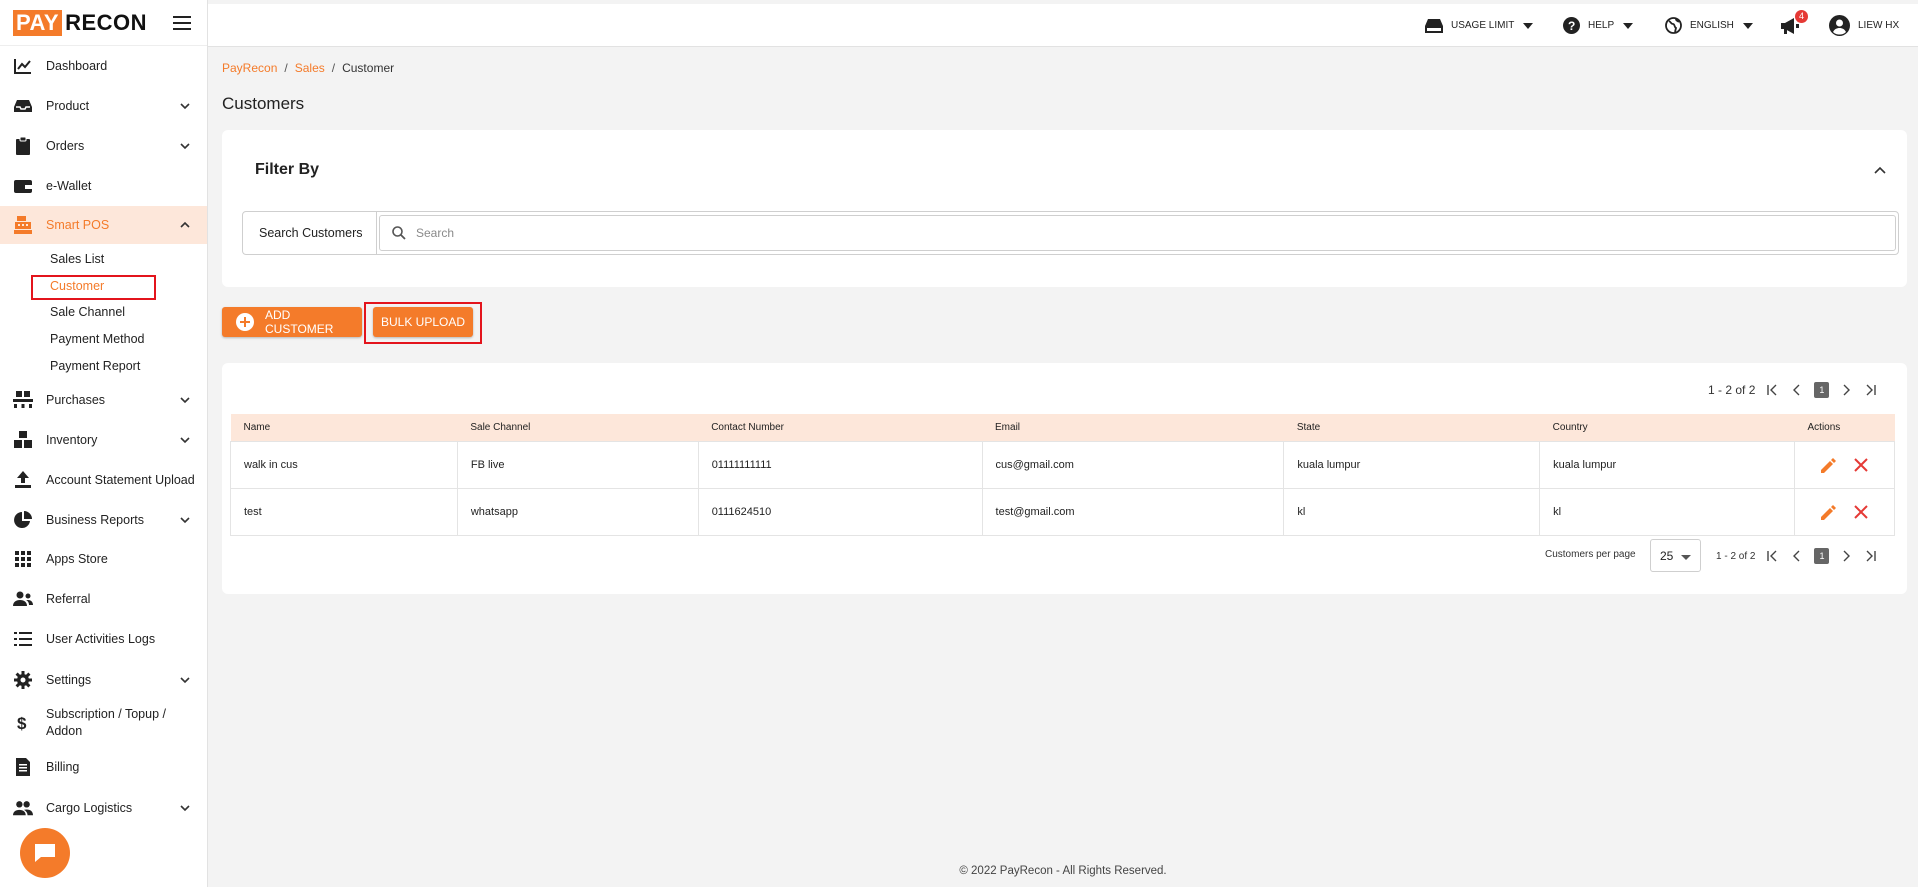  What do you see at coordinates (1667, 427) in the screenshot?
I see `column-header-country: Country` at bounding box center [1667, 427].